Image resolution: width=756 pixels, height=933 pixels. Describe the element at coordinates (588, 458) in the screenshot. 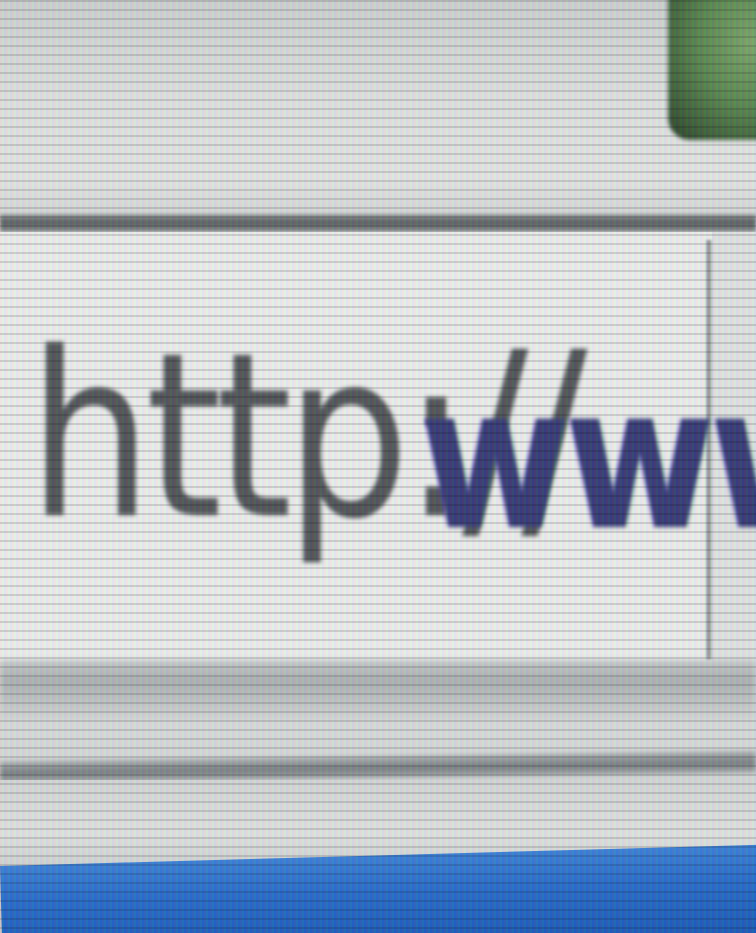

I see `url-host-text: www.` at that location.